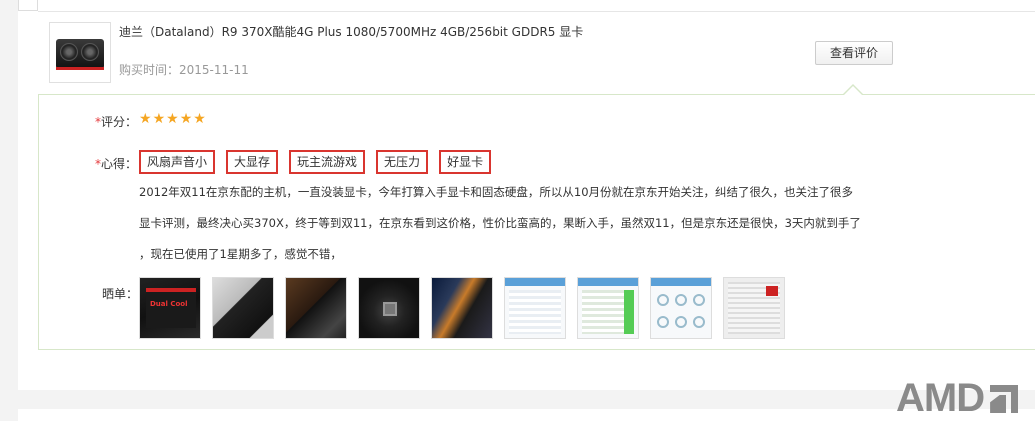  Describe the element at coordinates (327, 162) in the screenshot. I see `review-tag: 玩主流游戏` at that location.